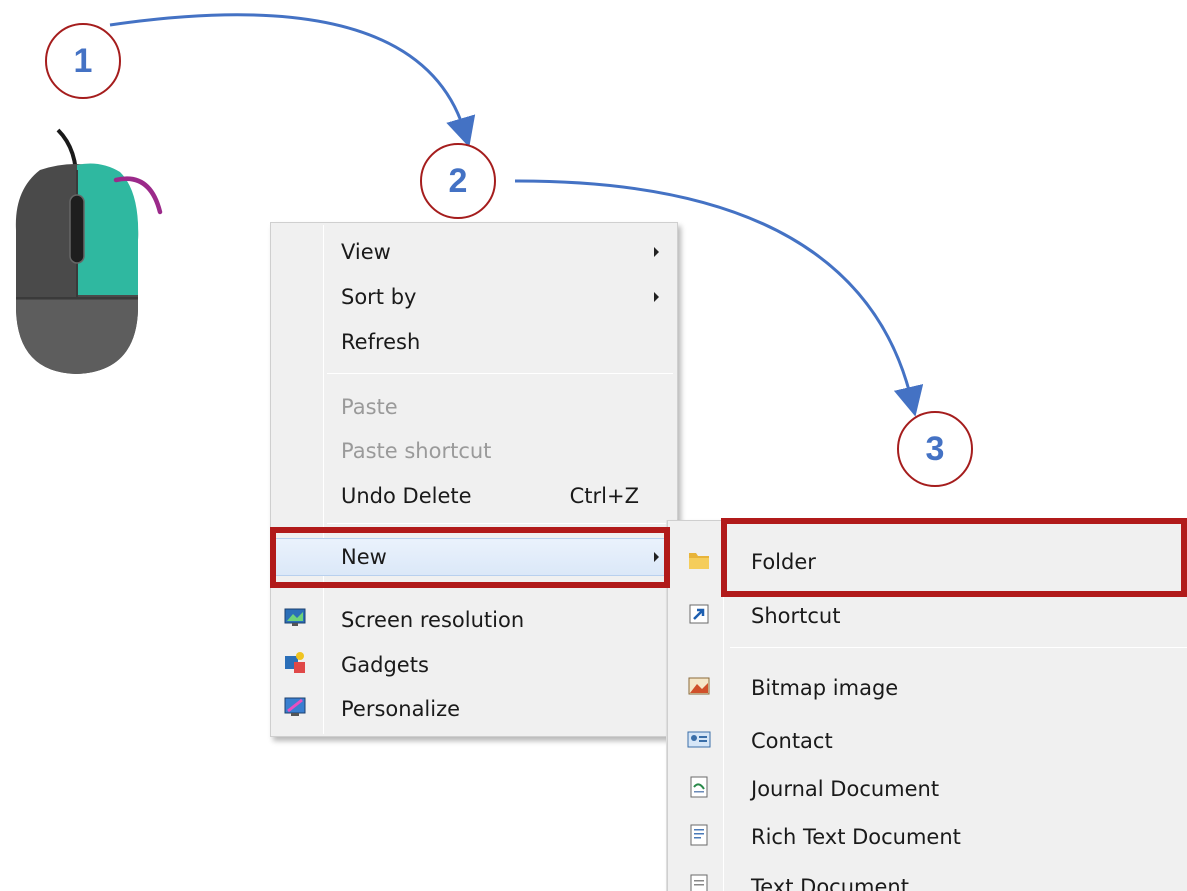 This screenshot has height=891, width=1187. What do you see at coordinates (699, 882) in the screenshot?
I see `text-document-icon` at bounding box center [699, 882].